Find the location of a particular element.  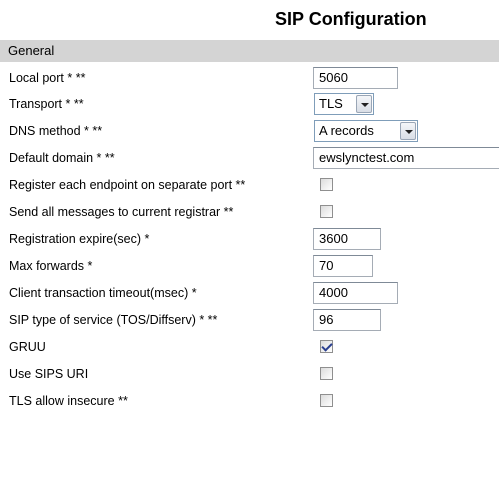

dns-method-select: A records is located at coordinates (366, 131).